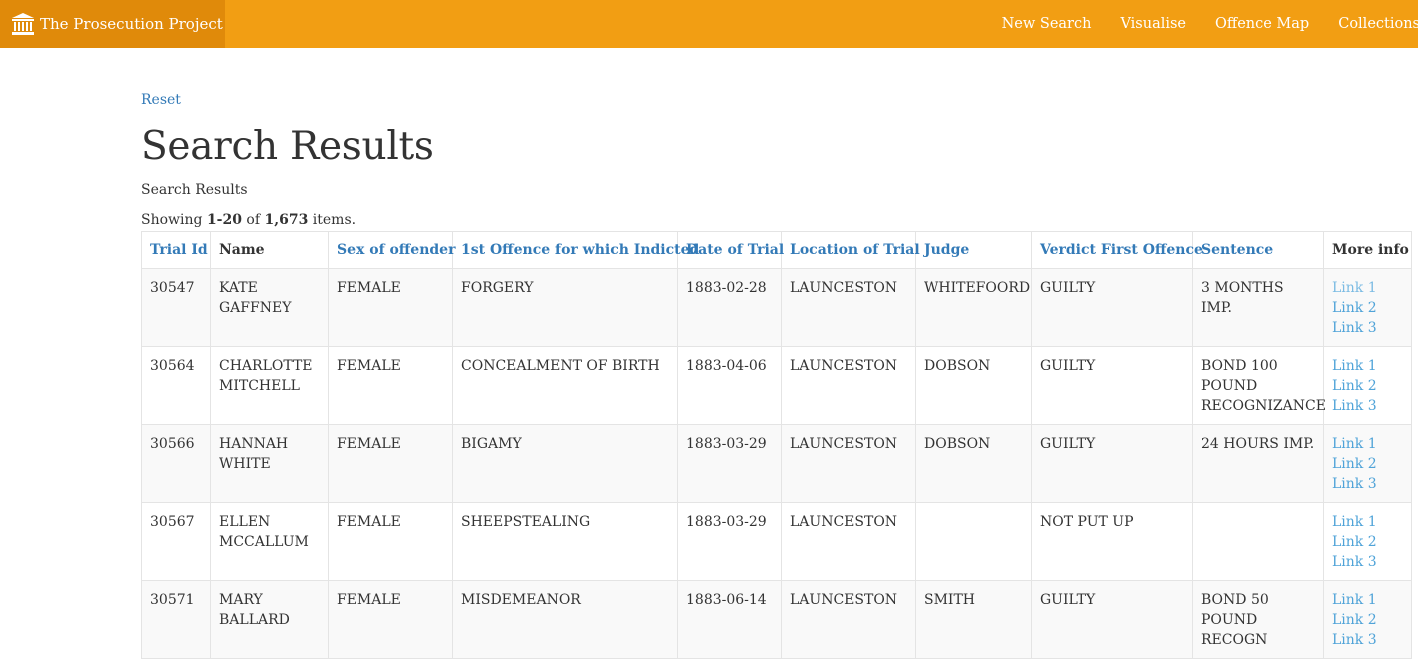 Image resolution: width=1418 pixels, height=659 pixels. I want to click on nav-visualise: Visualise, so click(1153, 24).